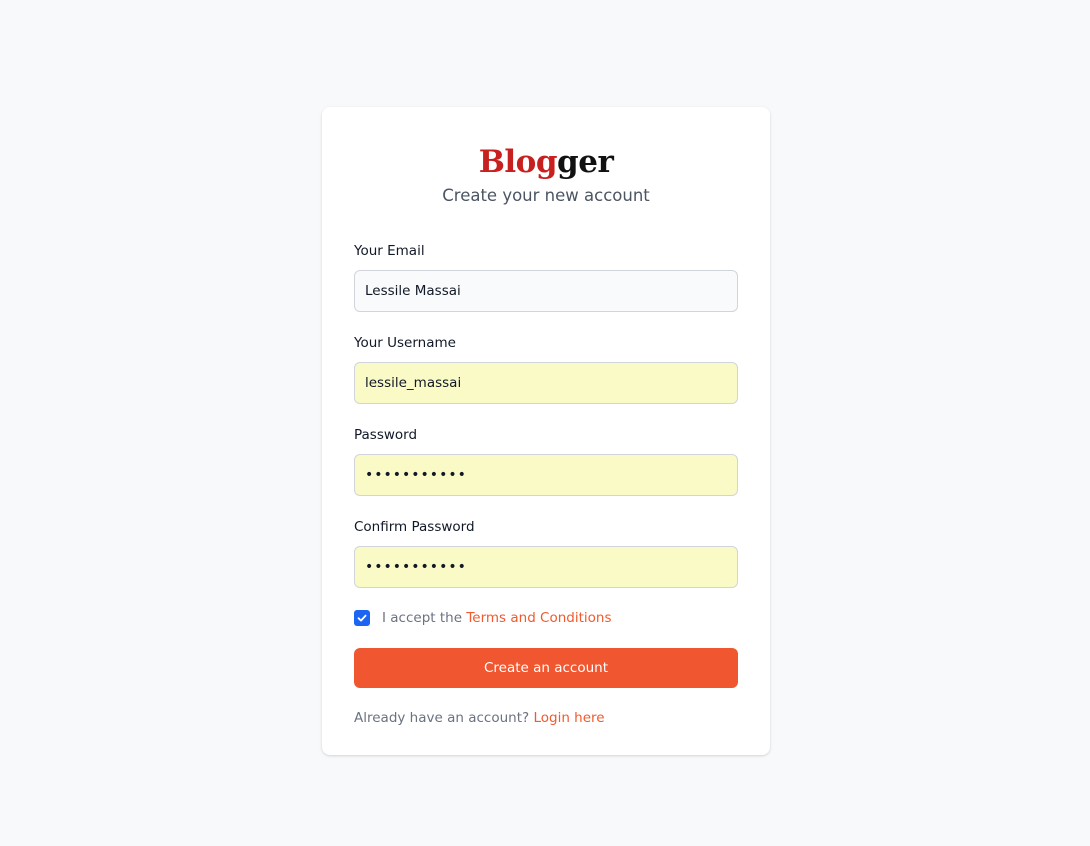 The image size is (1090, 846). What do you see at coordinates (585, 162) in the screenshot?
I see `brand-logo-part2: ger` at bounding box center [585, 162].